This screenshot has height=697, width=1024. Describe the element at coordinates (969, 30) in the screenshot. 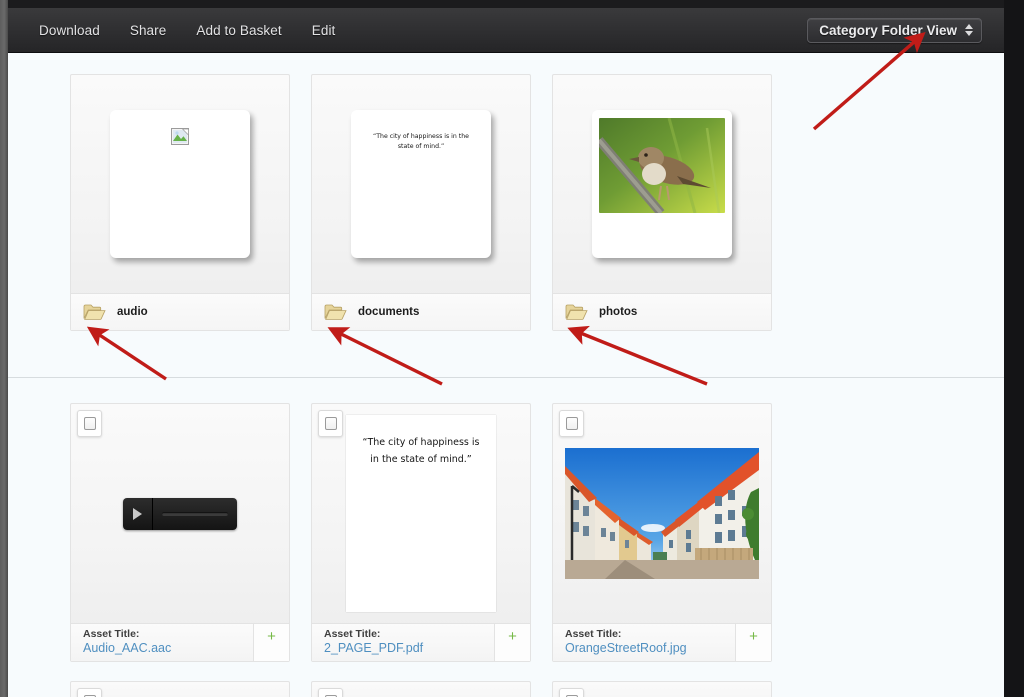

I see `updown-stepper-icon` at that location.